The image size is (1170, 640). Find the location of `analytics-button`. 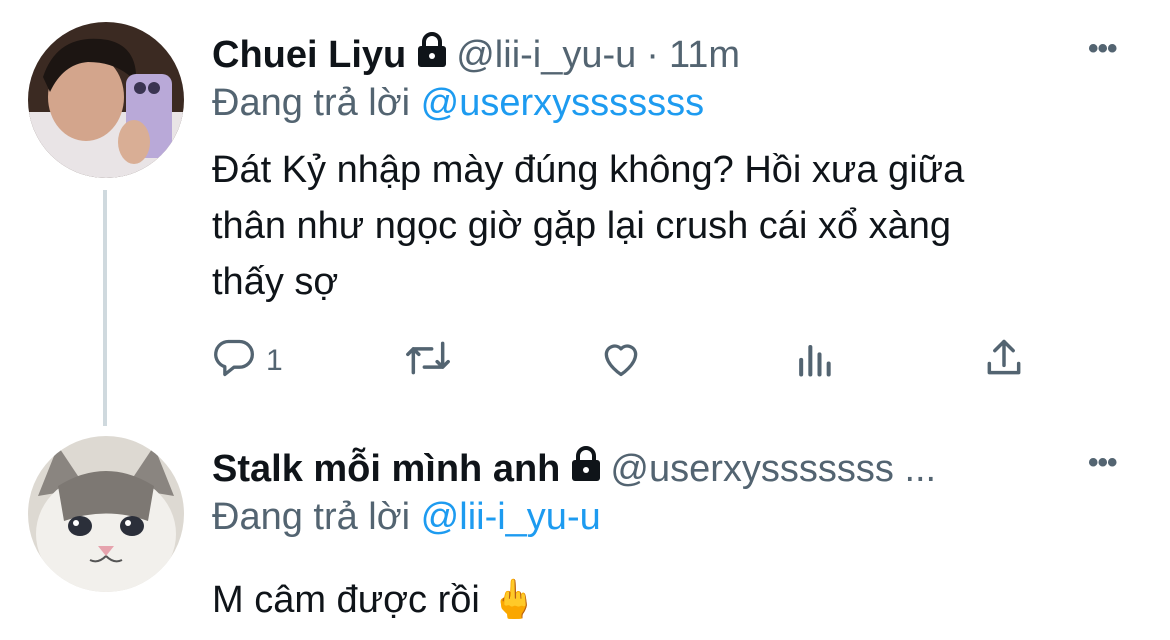

analytics-button is located at coordinates (814, 360).